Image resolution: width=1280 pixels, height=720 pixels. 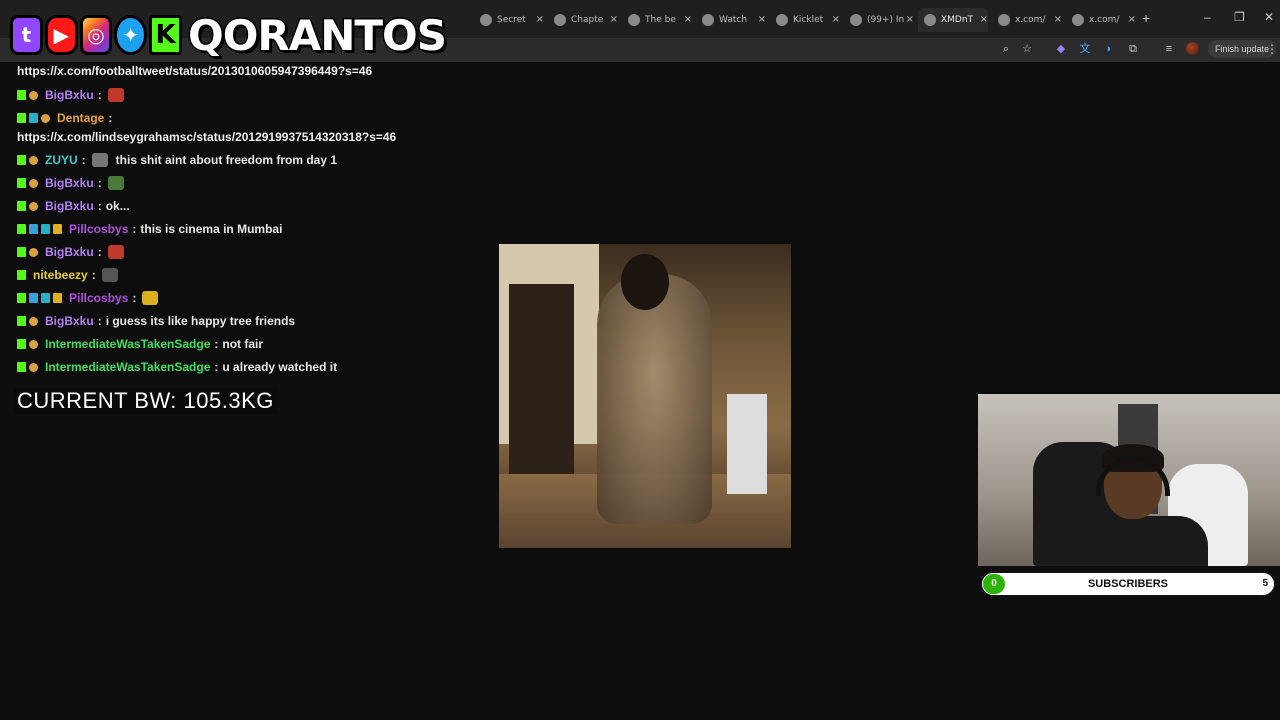 What do you see at coordinates (1272, 49) in the screenshot?
I see `menu-kebab-icon: ⋮` at bounding box center [1272, 49].